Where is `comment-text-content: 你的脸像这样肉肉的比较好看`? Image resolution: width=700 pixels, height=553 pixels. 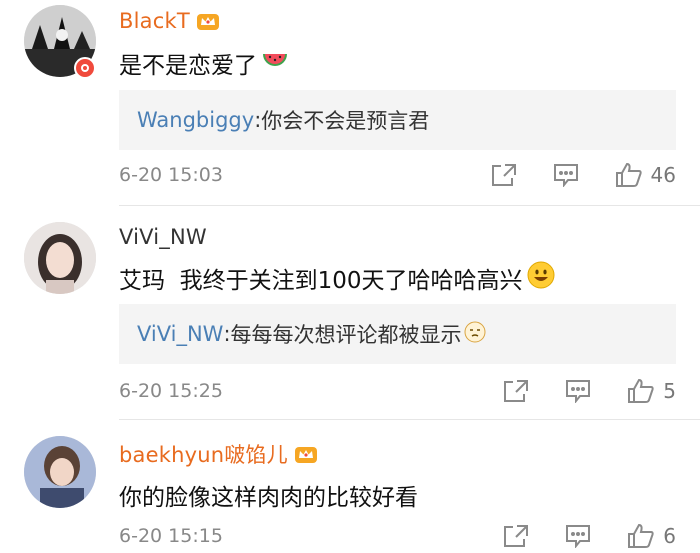
comment-text-content: 你的脸像这样肉肉的比较好看 is located at coordinates (268, 498).